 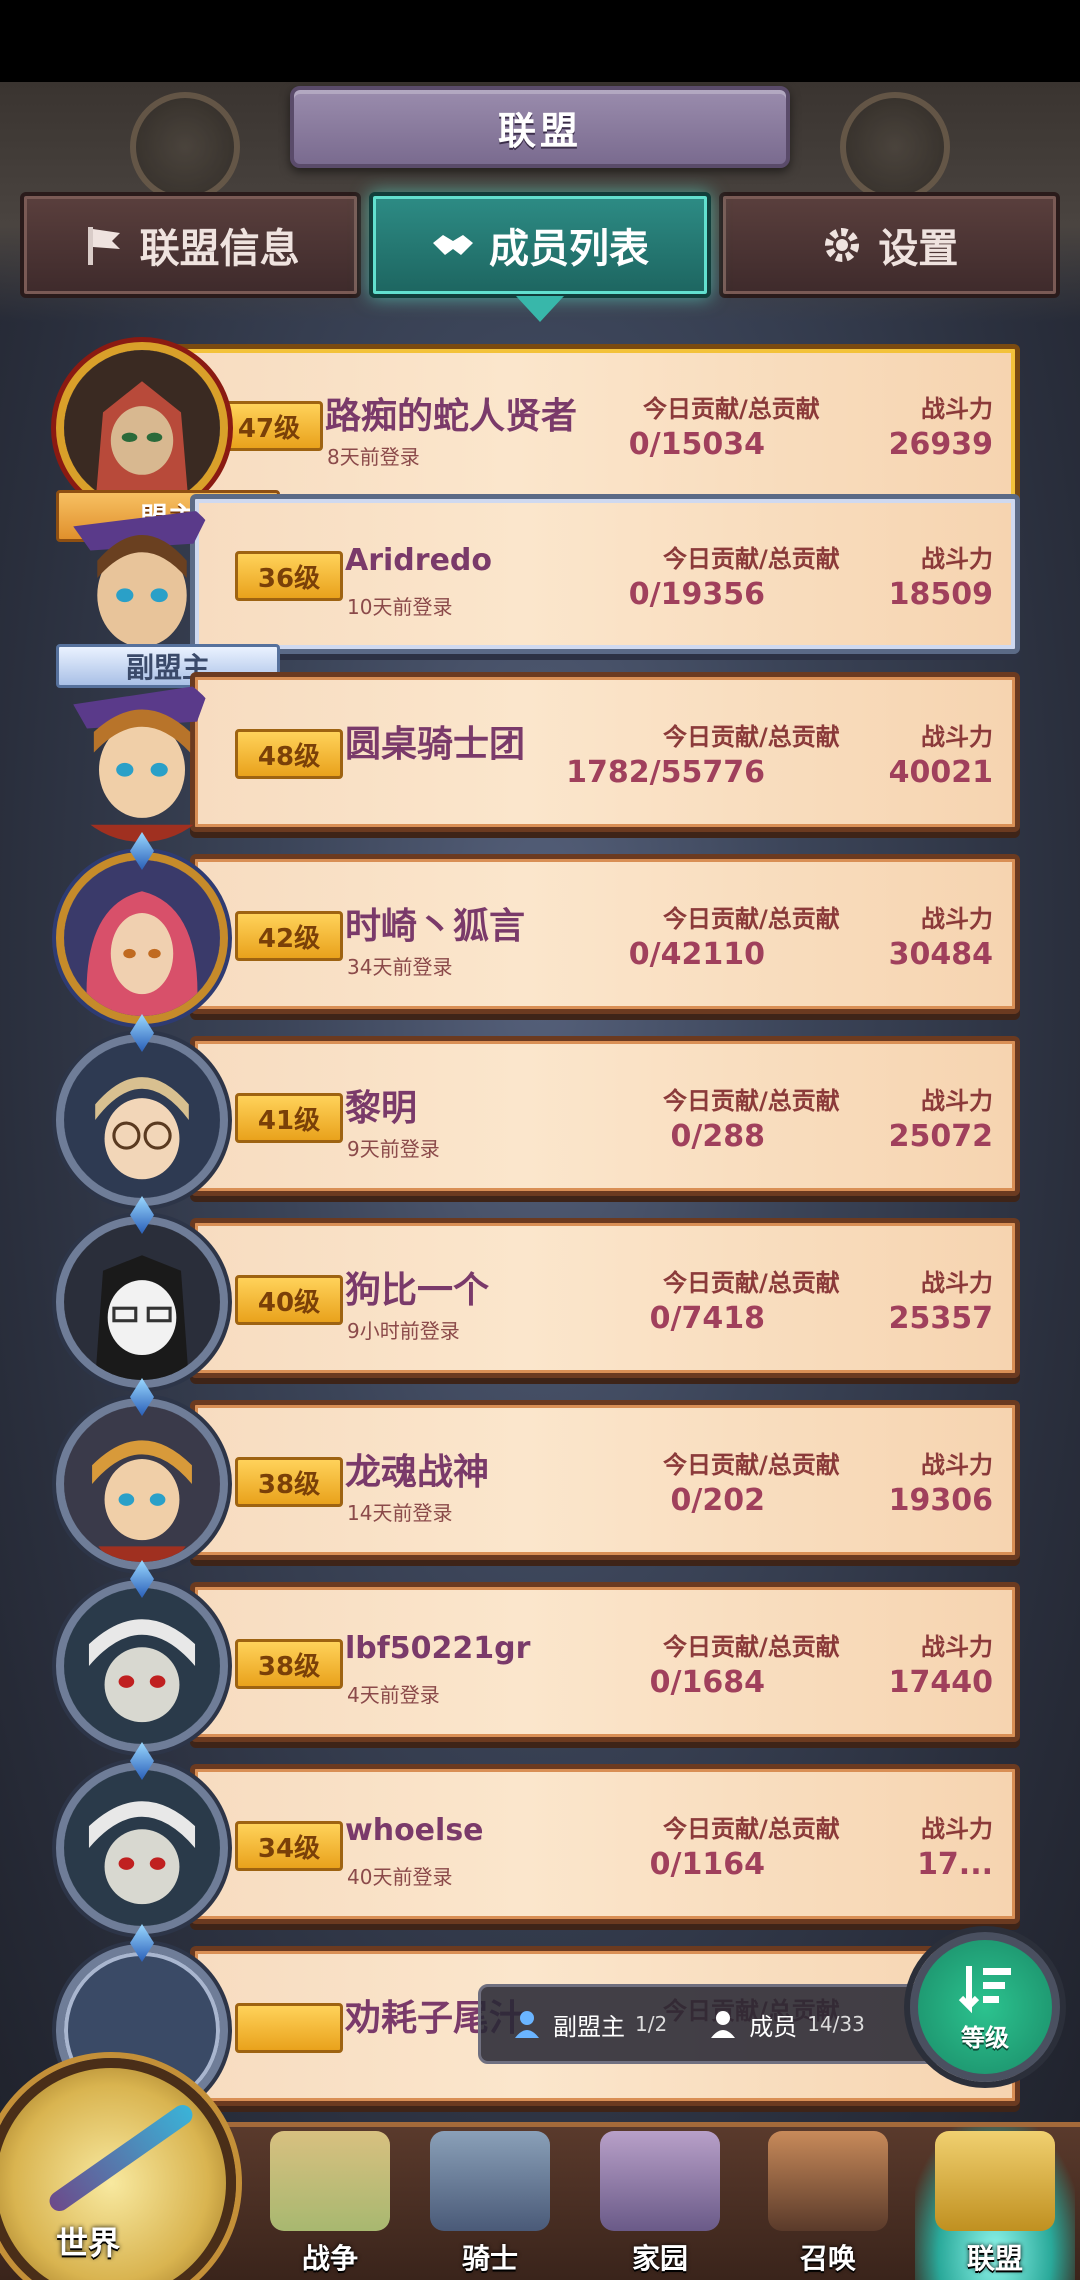 What do you see at coordinates (289, 1118) in the screenshot?
I see `level-badge: 41级` at bounding box center [289, 1118].